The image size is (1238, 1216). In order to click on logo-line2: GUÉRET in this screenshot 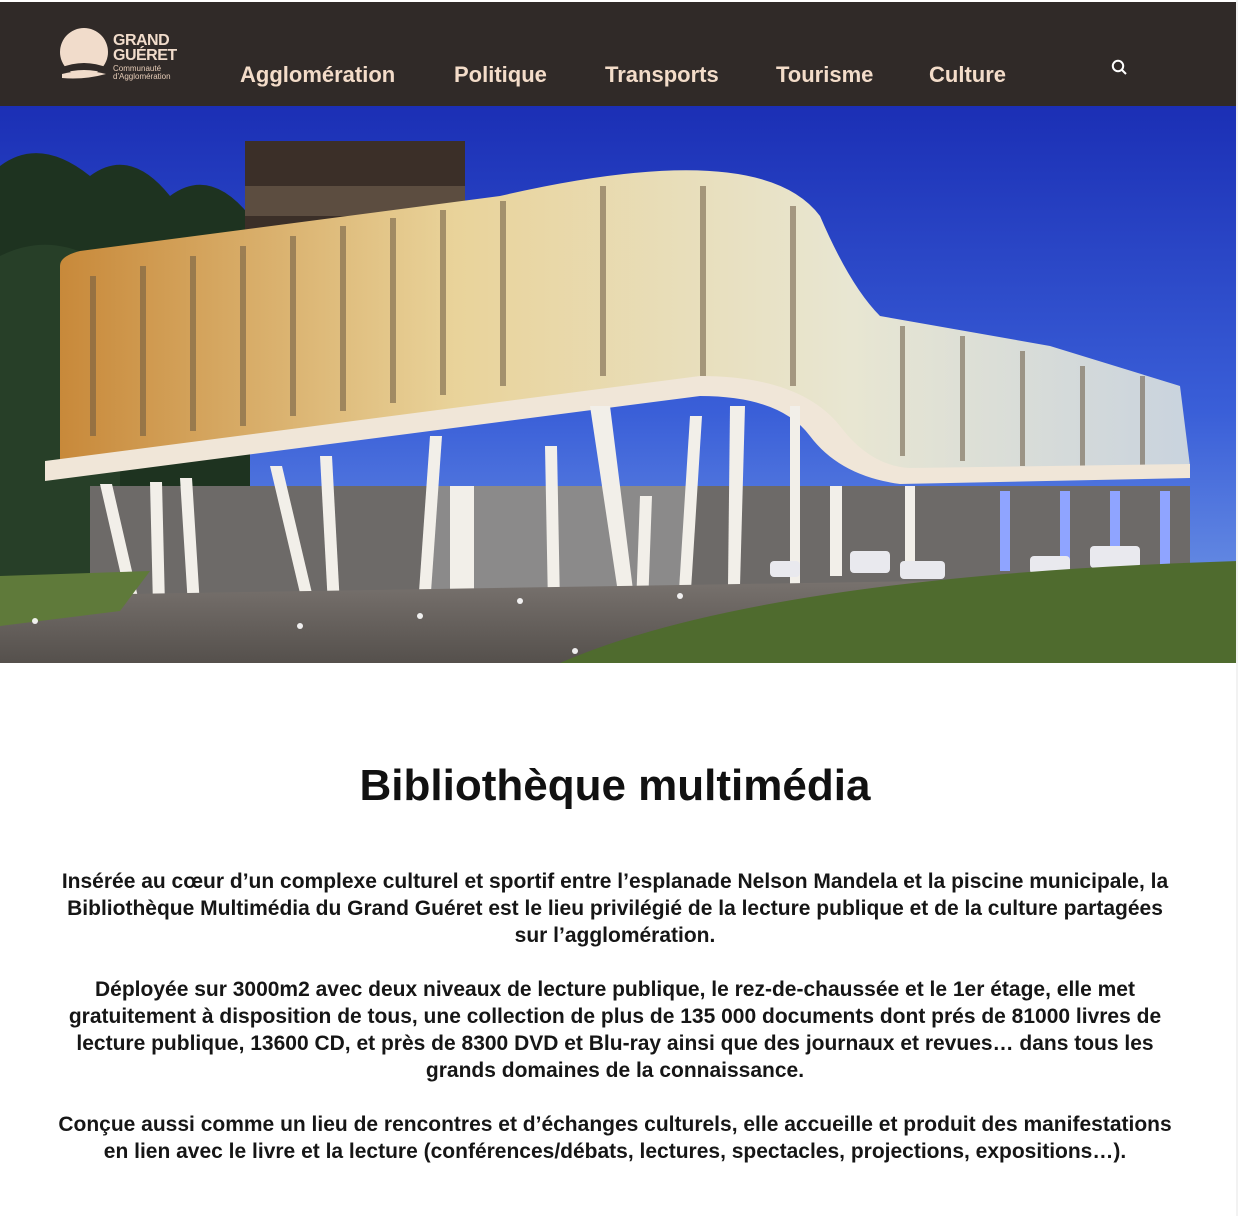, I will do `click(145, 55)`.